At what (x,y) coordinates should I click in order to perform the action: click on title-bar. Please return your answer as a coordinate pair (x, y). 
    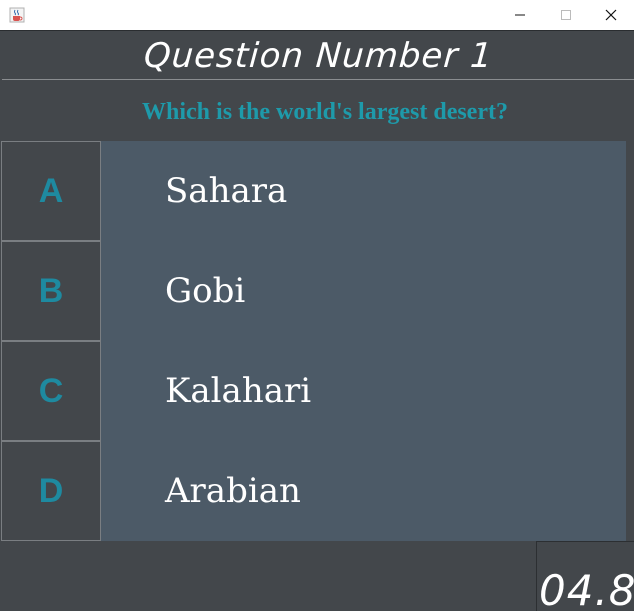
    Looking at the image, I should click on (317, 15).